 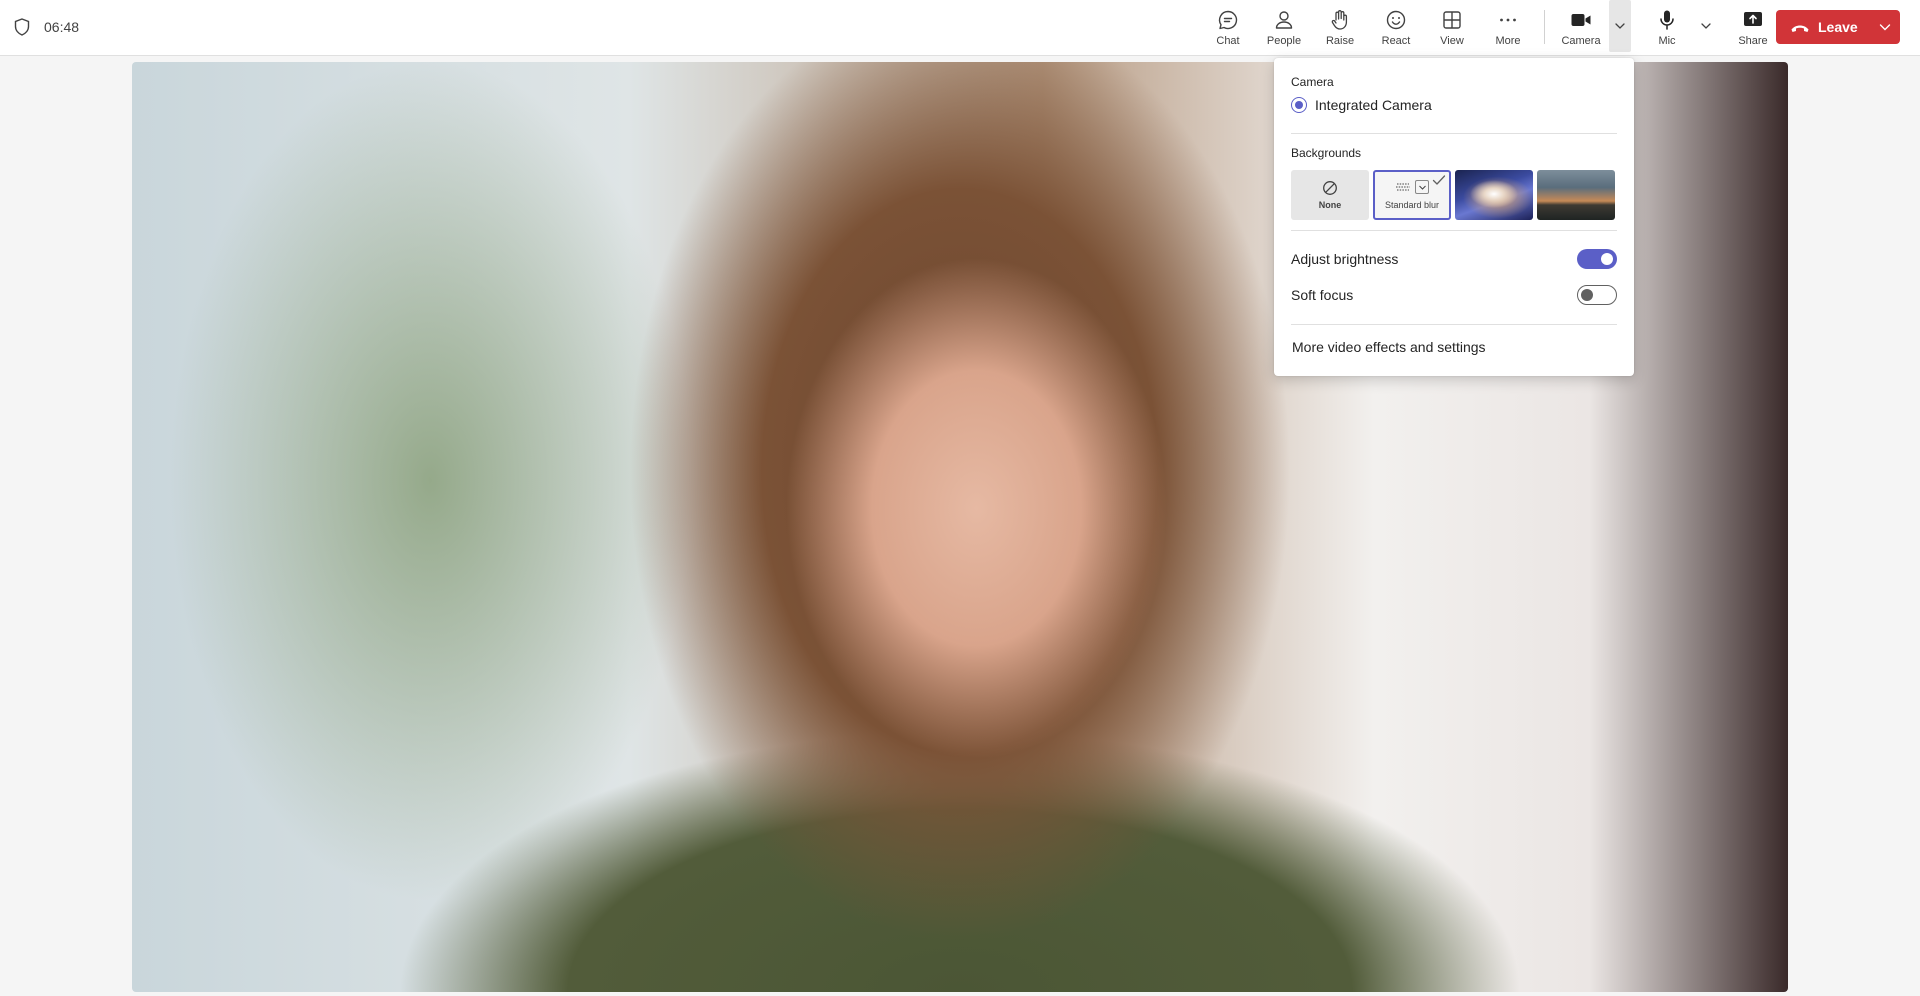 What do you see at coordinates (1581, 19) in the screenshot?
I see `video-camera-icon` at bounding box center [1581, 19].